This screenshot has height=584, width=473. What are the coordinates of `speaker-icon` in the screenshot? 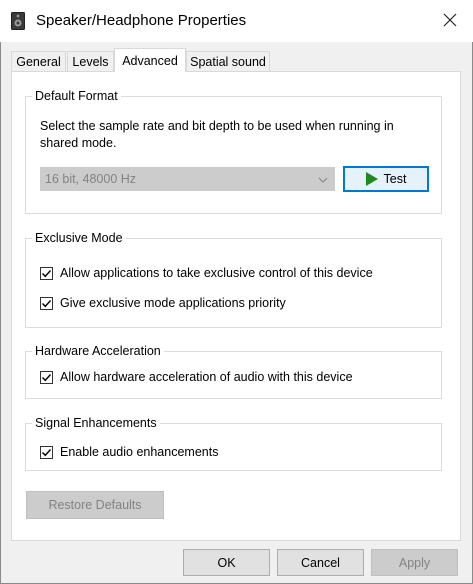 It's located at (18, 21).